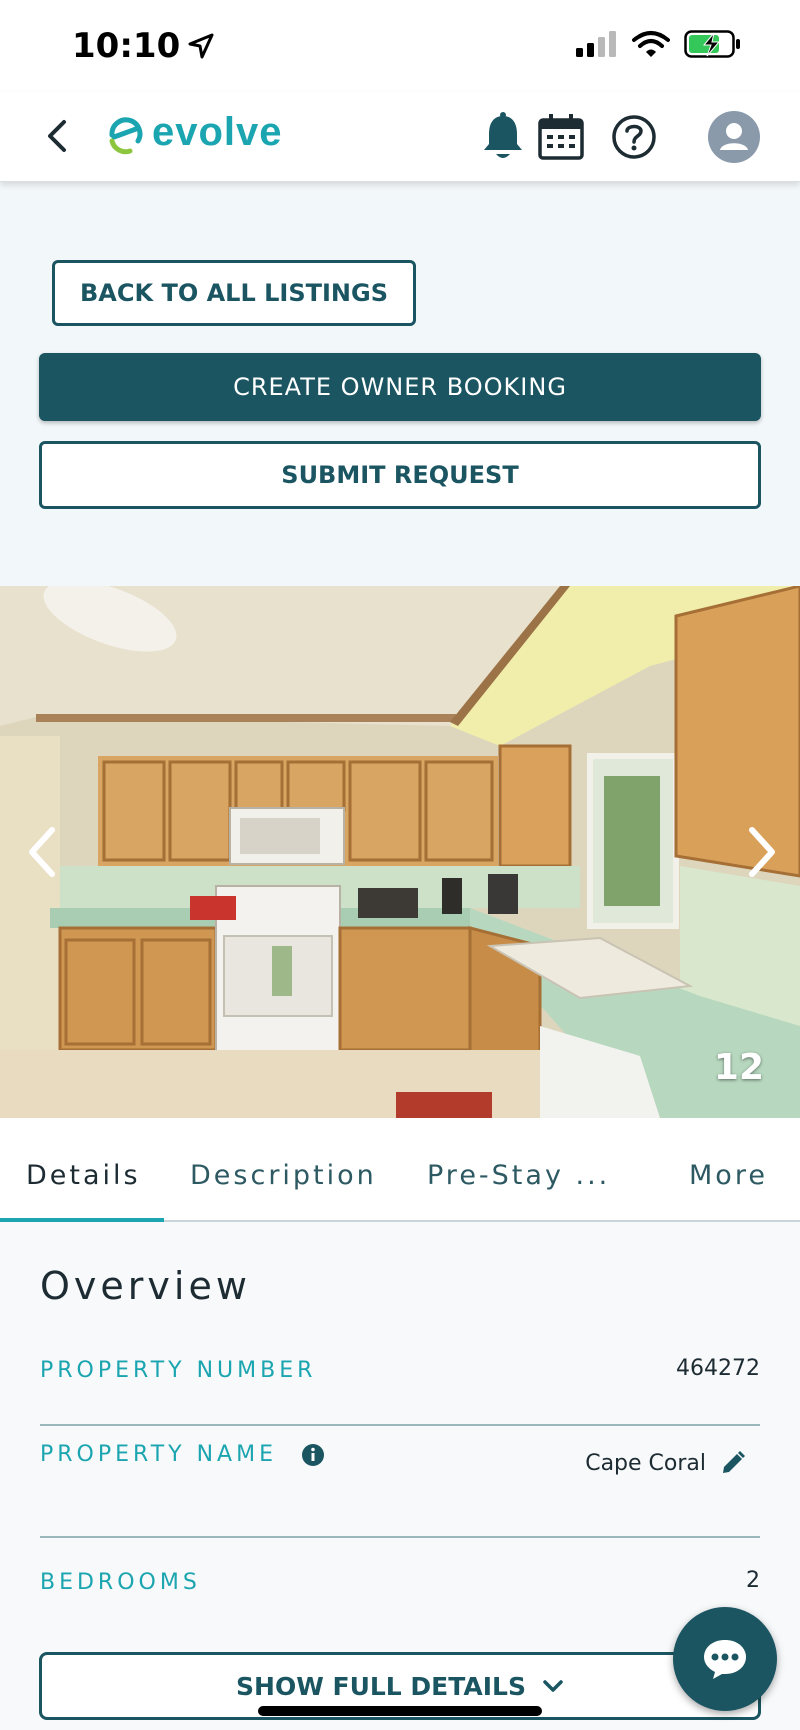 The width and height of the screenshot is (800, 1730). I want to click on calendar-icon, so click(561, 137).